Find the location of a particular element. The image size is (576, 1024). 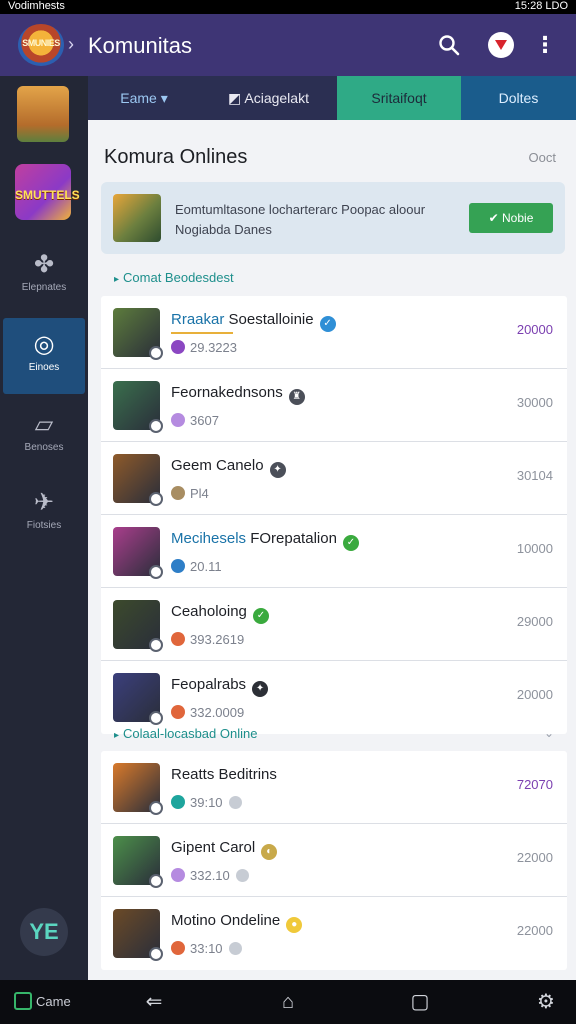

item-meta: 3607 is located at coordinates (195, 420).